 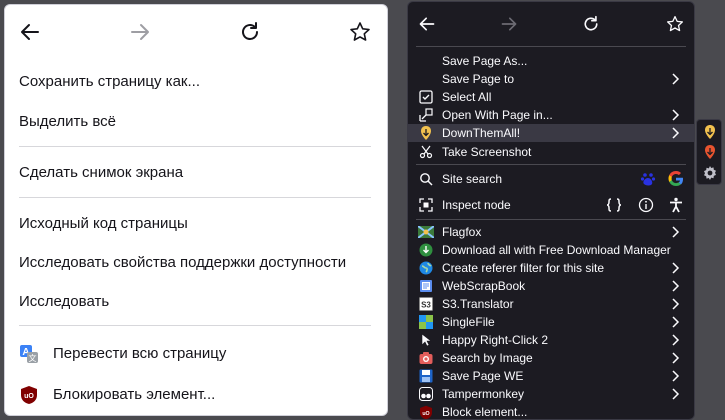 What do you see at coordinates (646, 205) in the screenshot?
I see `info-icon` at bounding box center [646, 205].